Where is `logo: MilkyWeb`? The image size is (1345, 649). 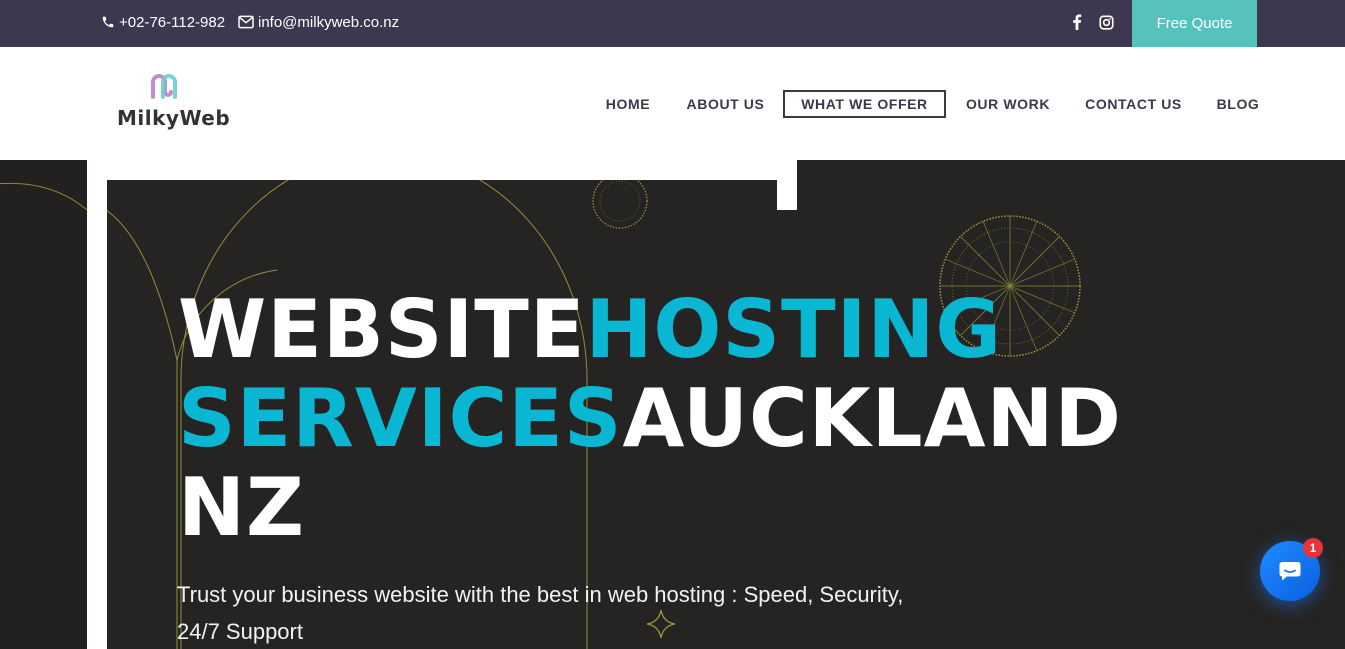
logo: MilkyWeb is located at coordinates (173, 104).